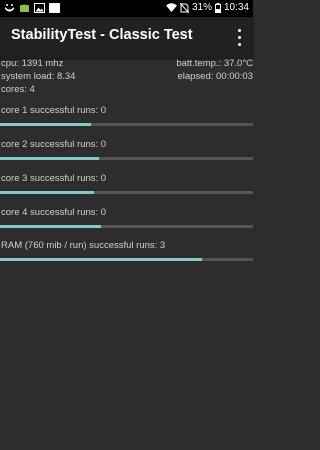 This screenshot has width=320, height=450. Describe the element at coordinates (24, 8) in the screenshot. I see `android-notification-icon` at that location.